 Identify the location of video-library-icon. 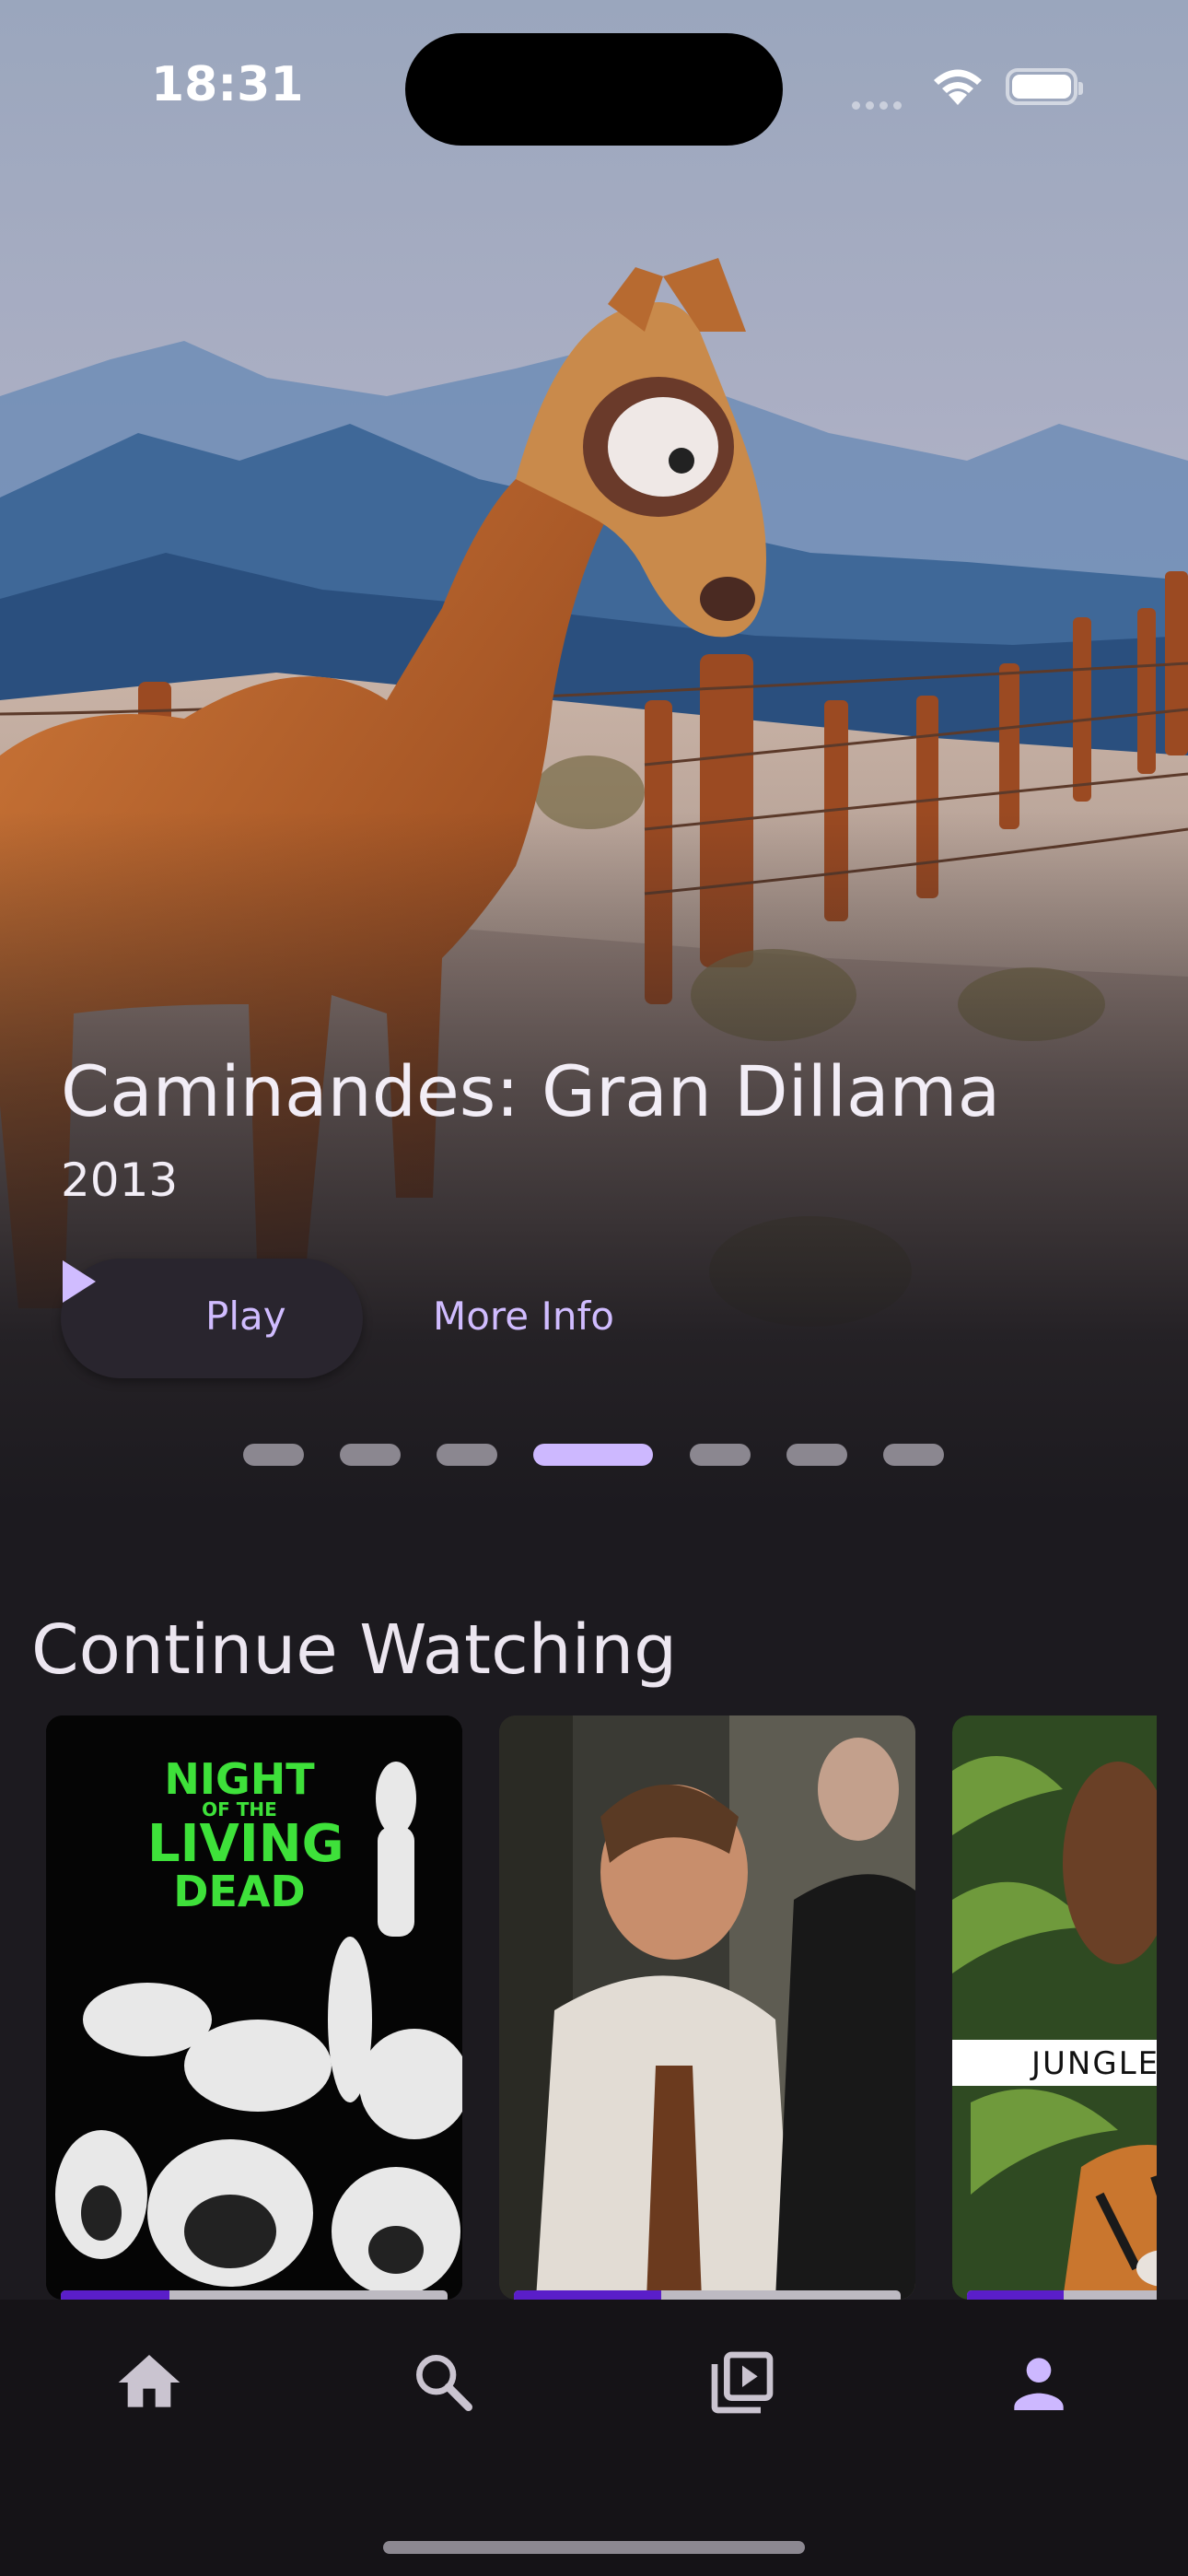
(742, 2382).